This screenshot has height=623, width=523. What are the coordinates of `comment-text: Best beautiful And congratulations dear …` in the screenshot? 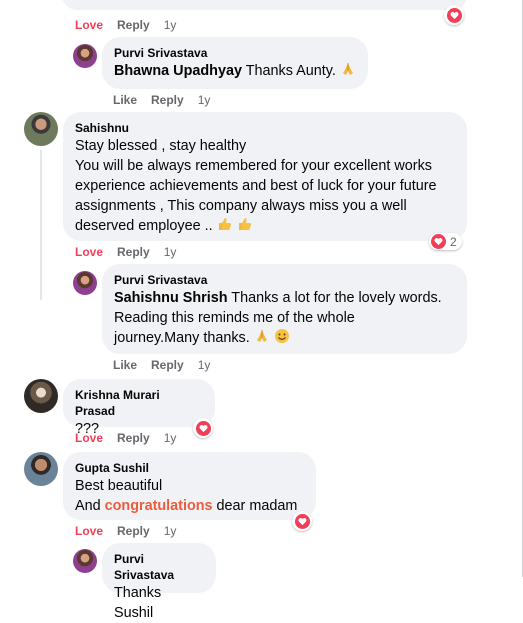 It's located at (189, 496).